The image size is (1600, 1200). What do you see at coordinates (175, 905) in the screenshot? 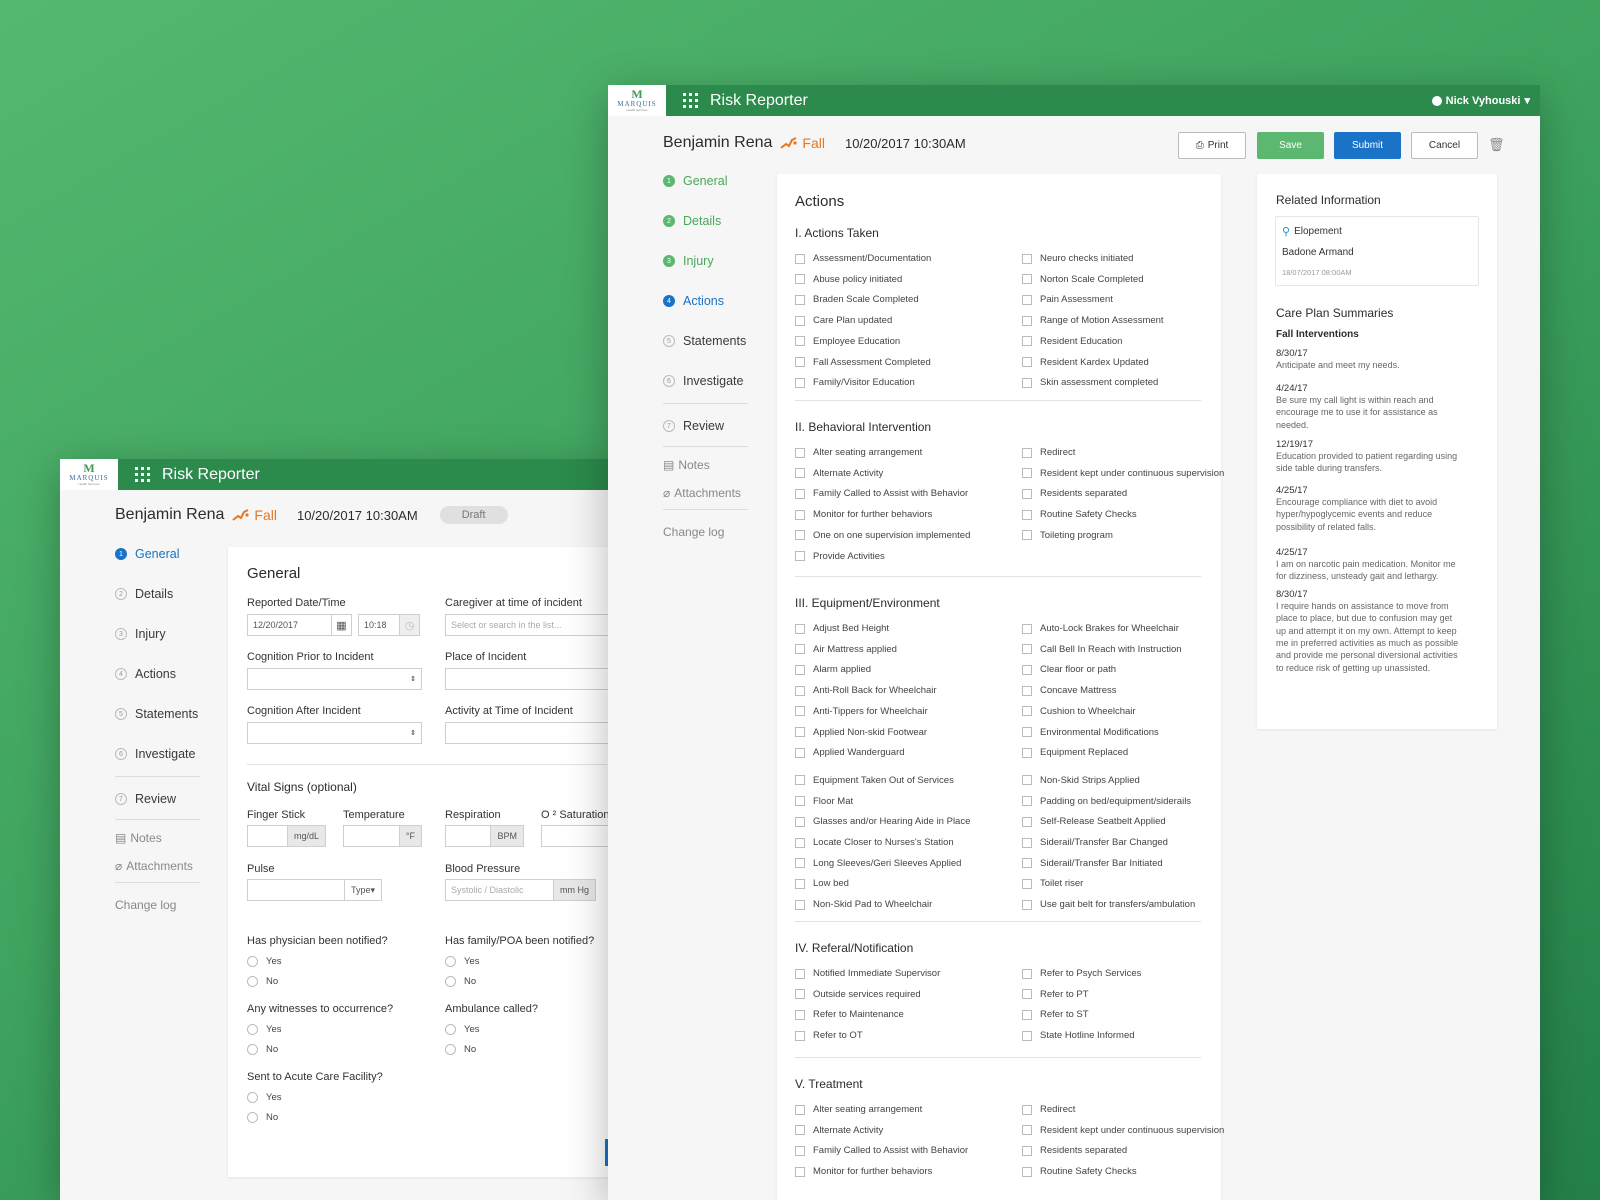
I see `nav-change-log: Change log` at bounding box center [175, 905].